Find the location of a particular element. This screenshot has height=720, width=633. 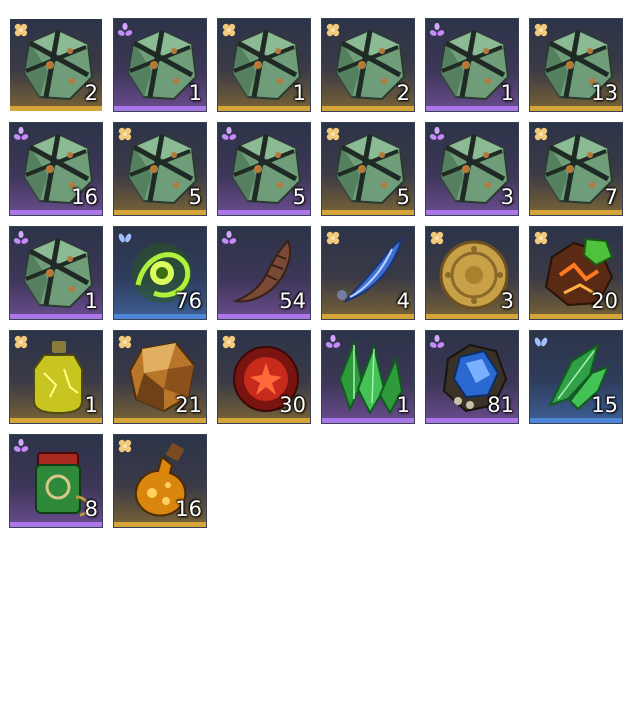

item-count: 13 is located at coordinates (604, 93).